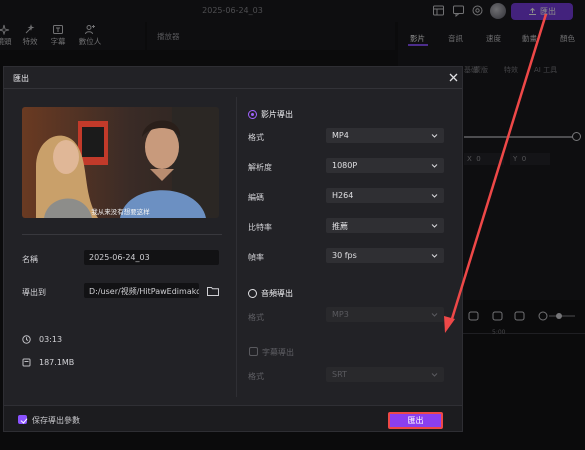  What do you see at coordinates (22, 419) in the screenshot?
I see `save-params-checkbox` at bounding box center [22, 419].